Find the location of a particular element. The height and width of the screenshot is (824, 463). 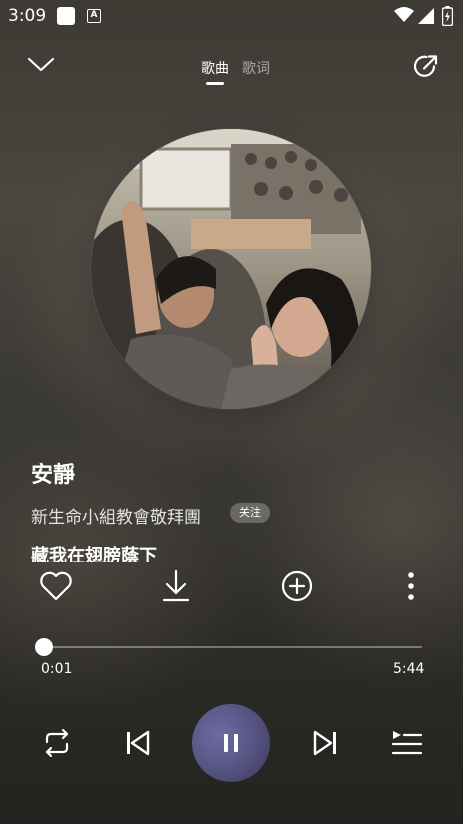

follow-button: 关注 is located at coordinates (250, 513).